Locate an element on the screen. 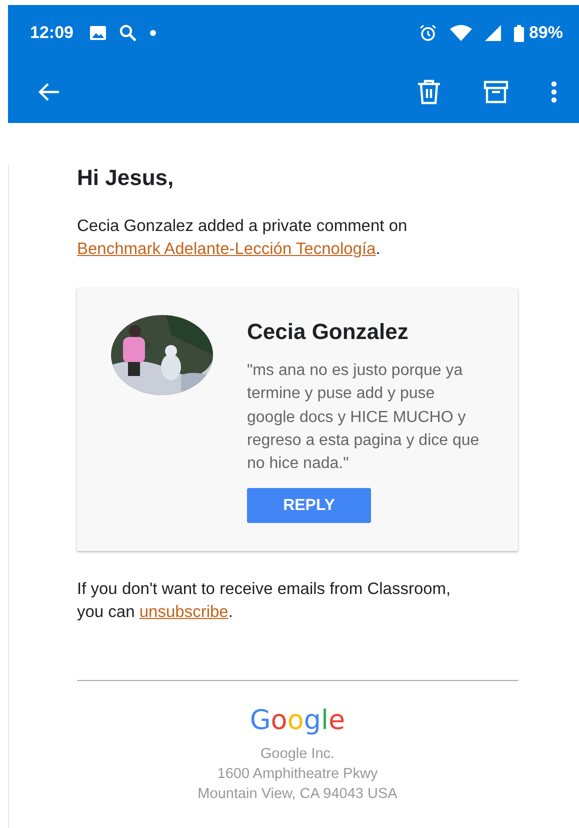 This screenshot has width=579, height=828. address-line: Google Inc. is located at coordinates (297, 754).